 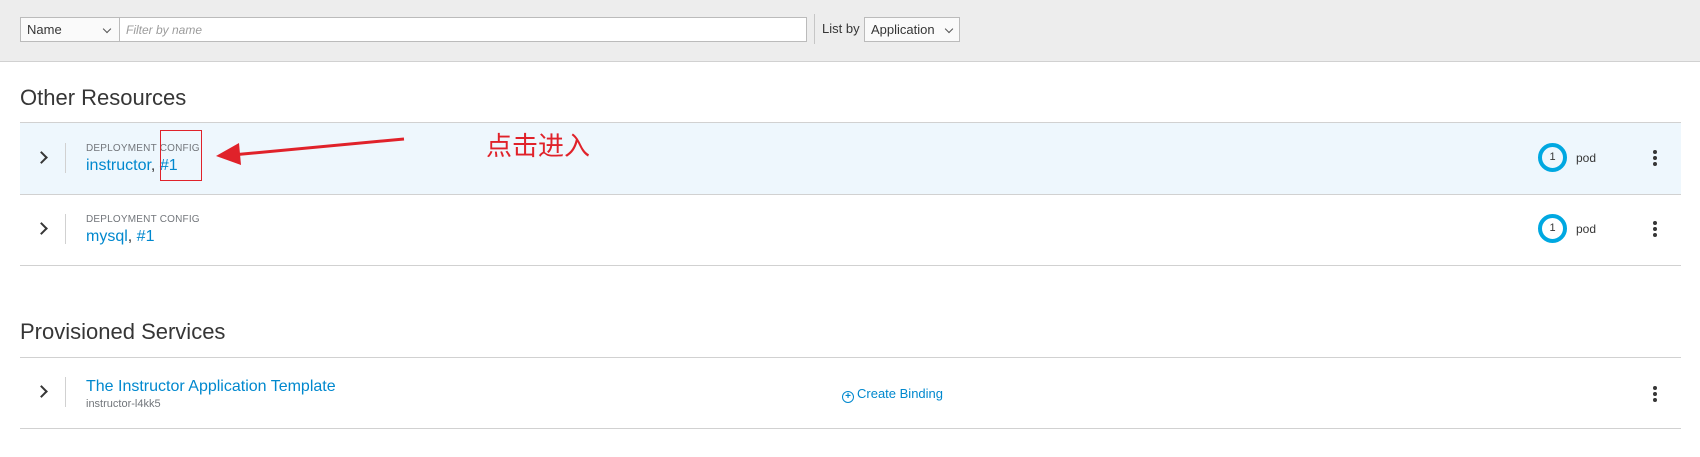 What do you see at coordinates (310, 151) in the screenshot?
I see `annotation-arrow-icon` at bounding box center [310, 151].